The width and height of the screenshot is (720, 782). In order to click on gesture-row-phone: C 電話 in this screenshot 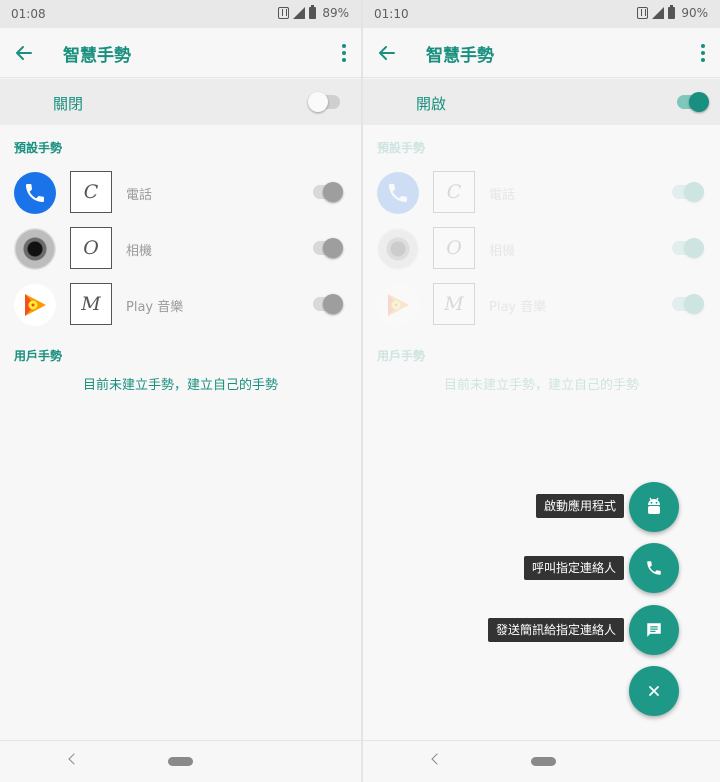, I will do `click(180, 194)`.